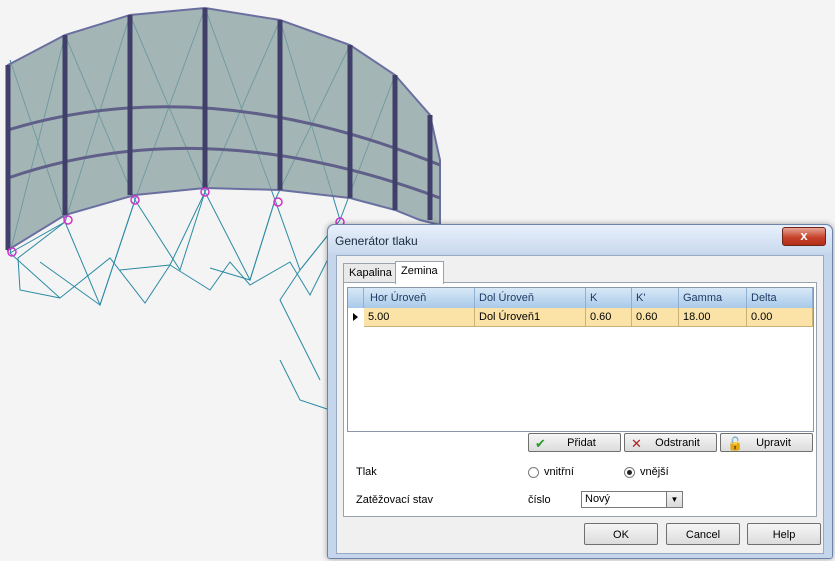 The image size is (835, 561). Describe the element at coordinates (766, 442) in the screenshot. I see `edit-button: 🔓 Upravit` at that location.